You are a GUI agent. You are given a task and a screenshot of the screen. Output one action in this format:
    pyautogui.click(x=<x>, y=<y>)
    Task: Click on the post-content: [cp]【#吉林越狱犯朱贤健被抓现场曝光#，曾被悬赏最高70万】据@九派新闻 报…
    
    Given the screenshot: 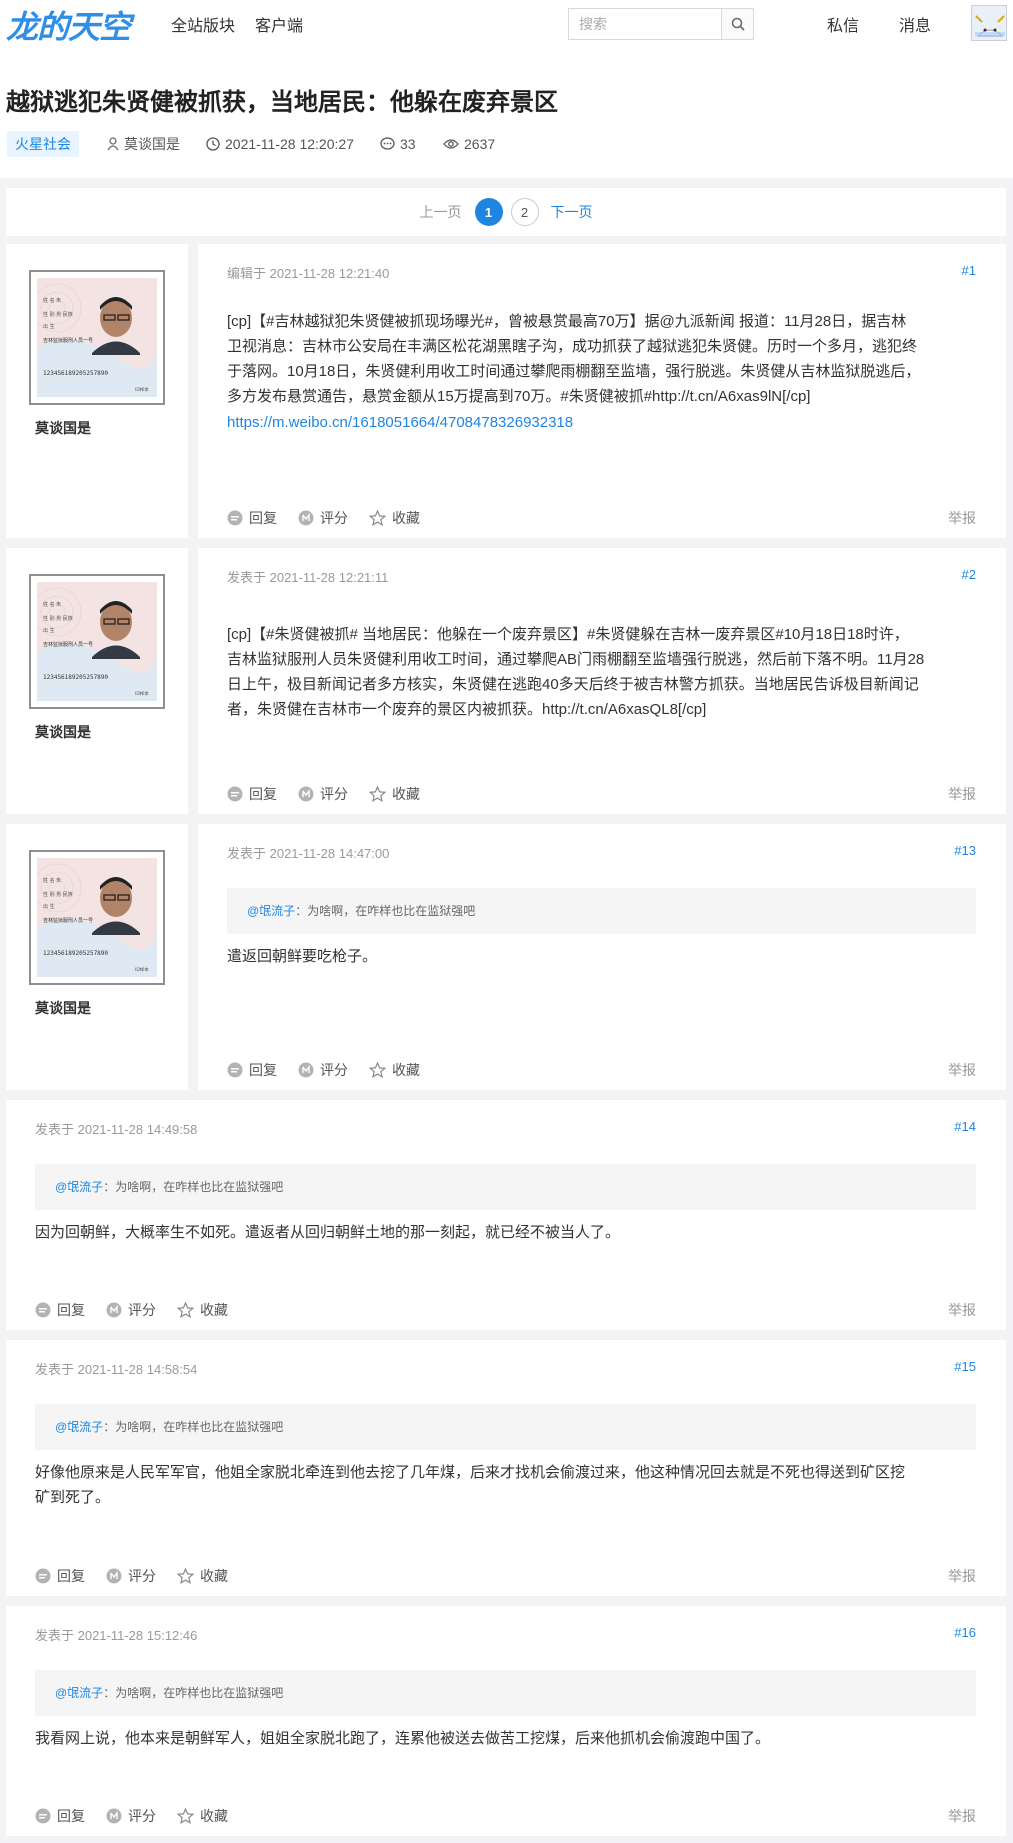 What is the action you would take?
    pyautogui.click(x=601, y=359)
    